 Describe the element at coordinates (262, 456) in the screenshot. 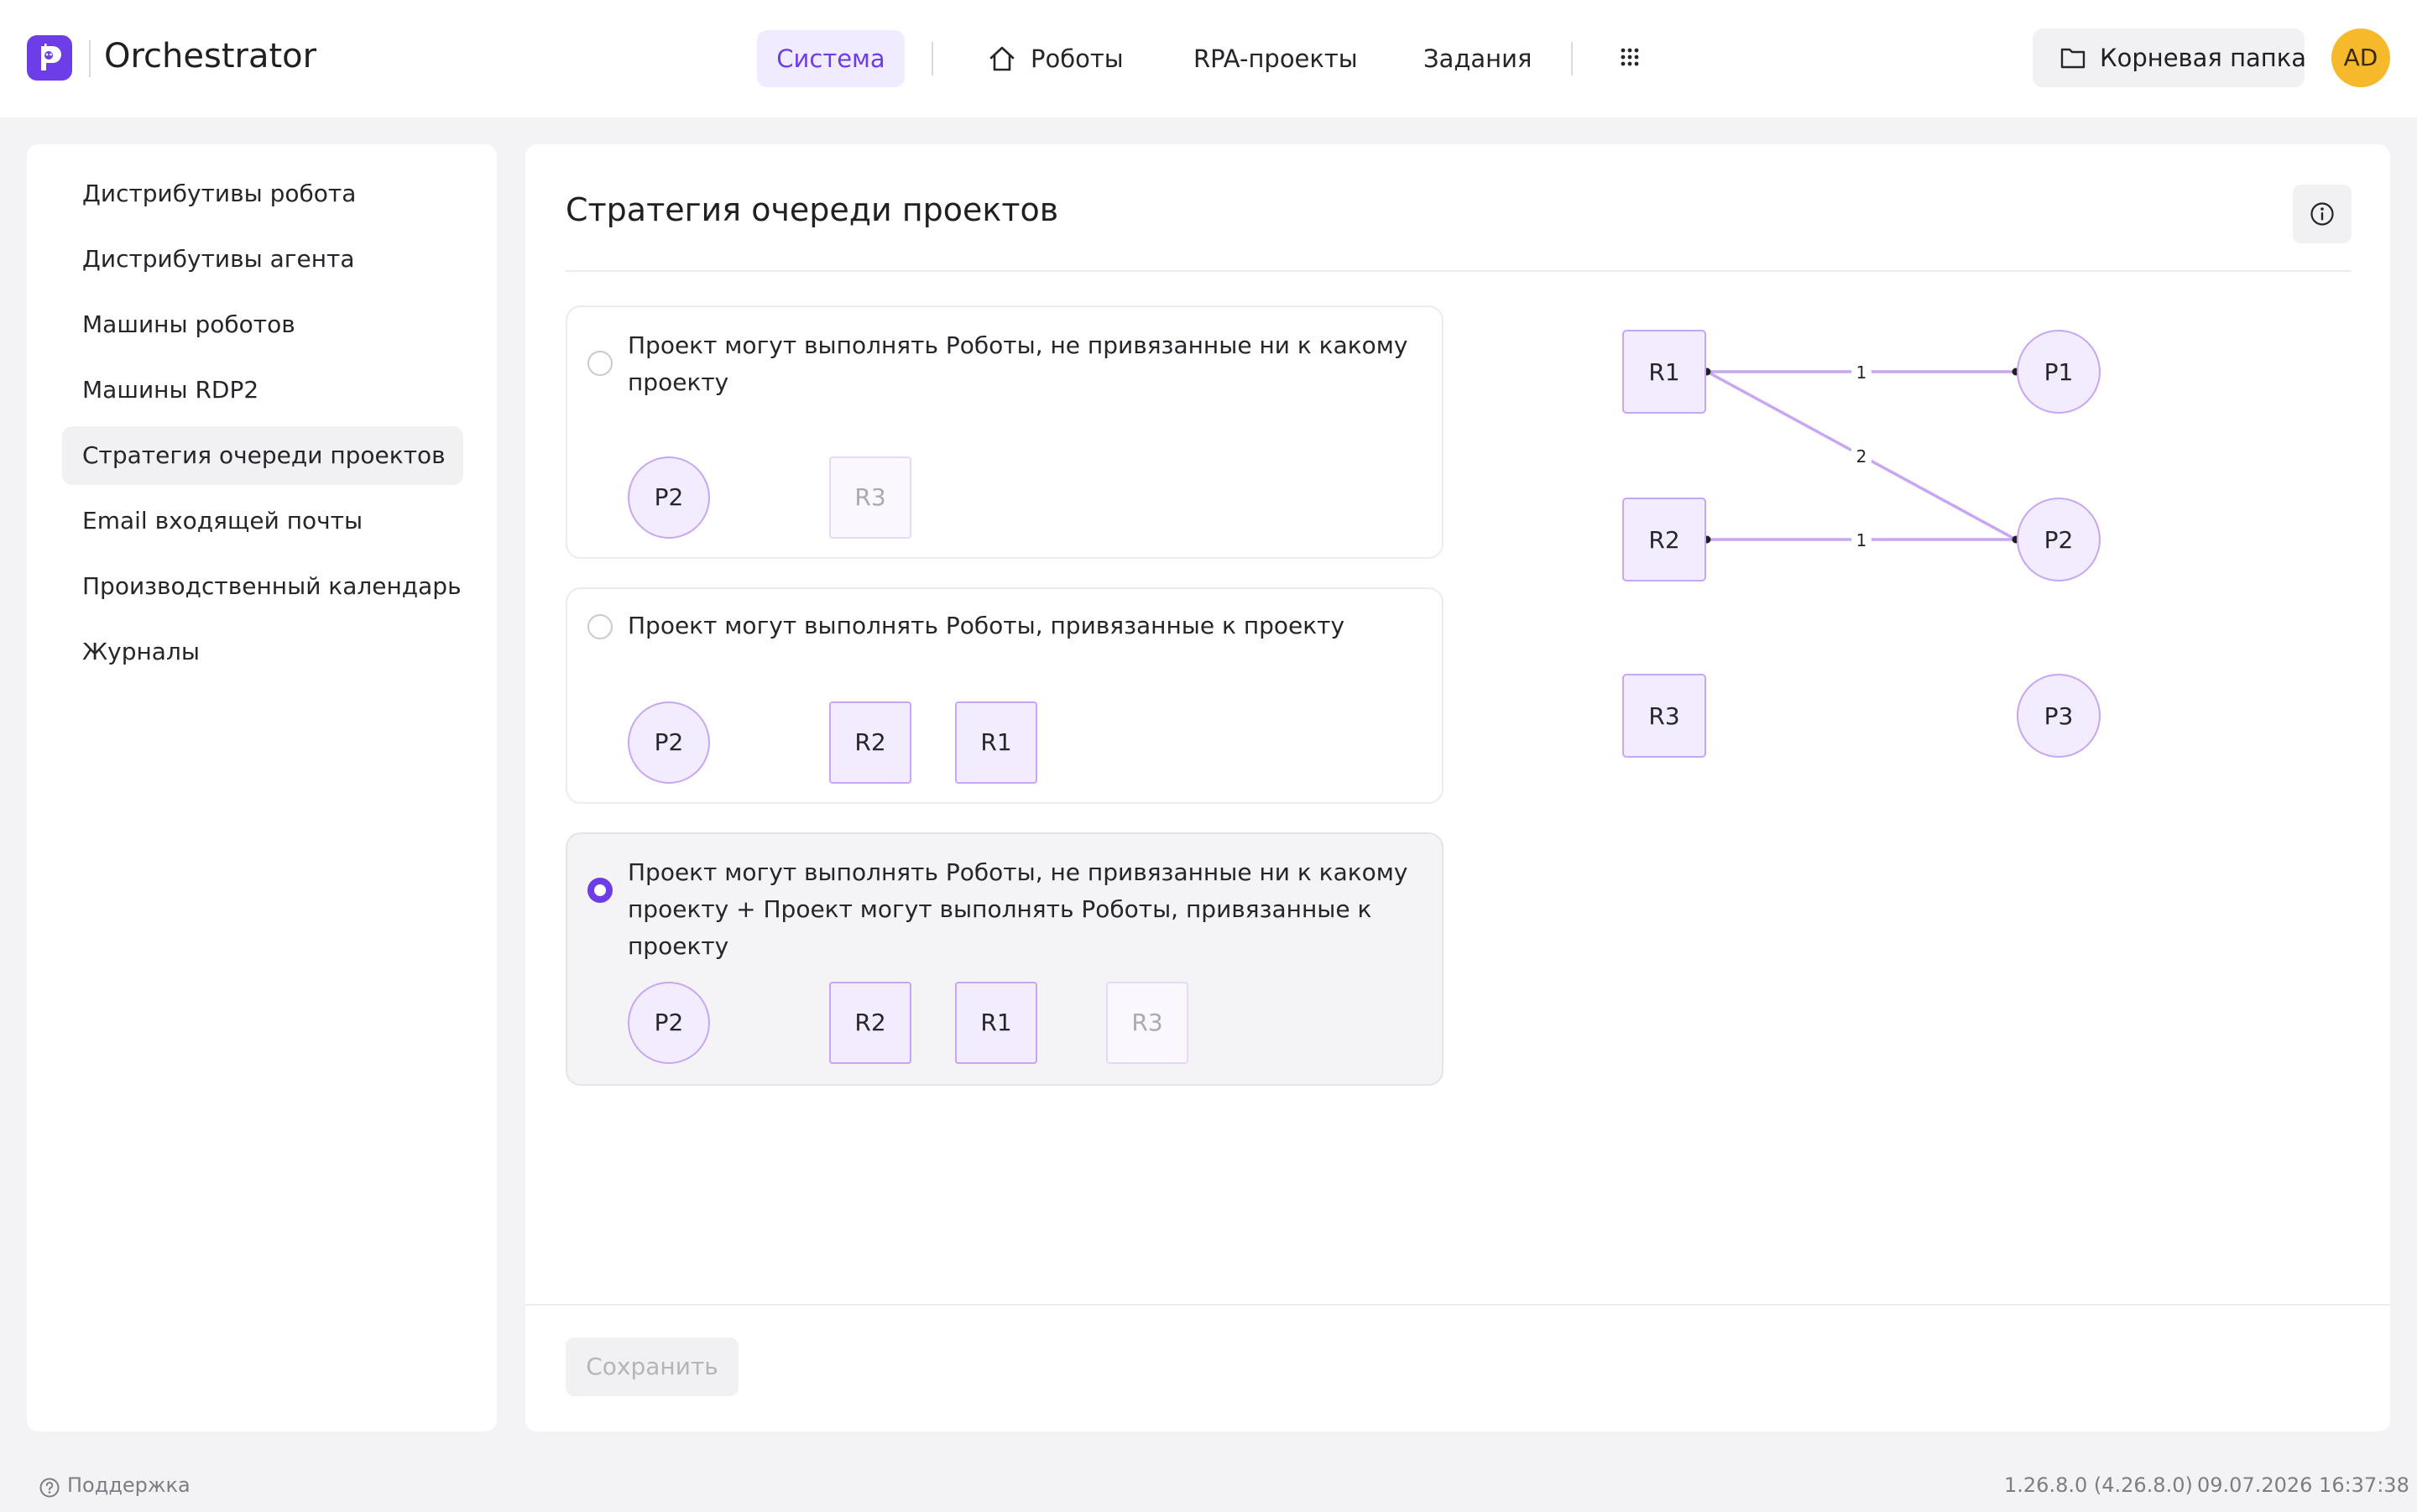

I see `sidebar-item-queue-strategy: Стратегия очереди проектов` at that location.